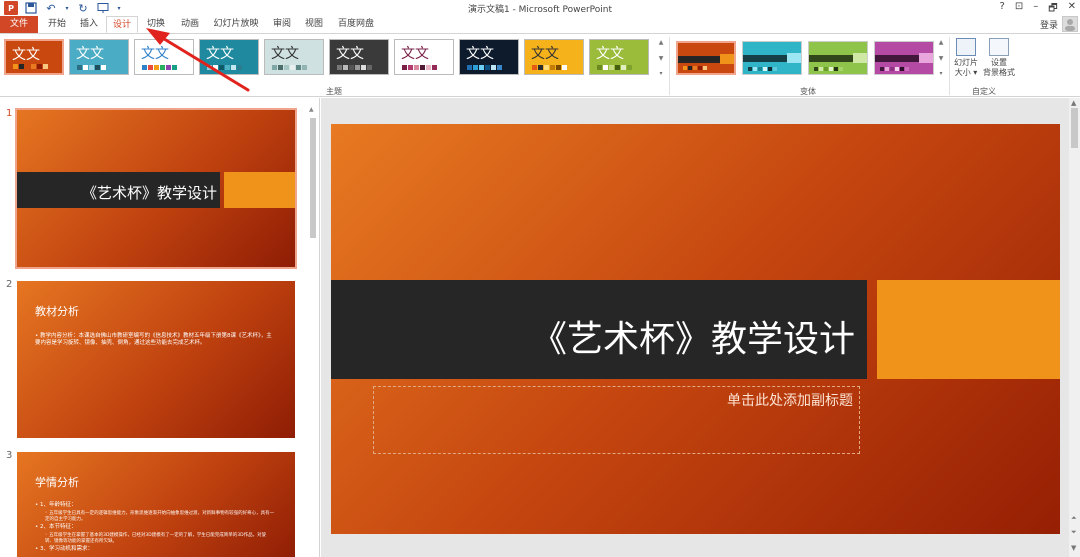 The height and width of the screenshot is (557, 1080). I want to click on theme-thumbnail-3: 文文, so click(164, 57).